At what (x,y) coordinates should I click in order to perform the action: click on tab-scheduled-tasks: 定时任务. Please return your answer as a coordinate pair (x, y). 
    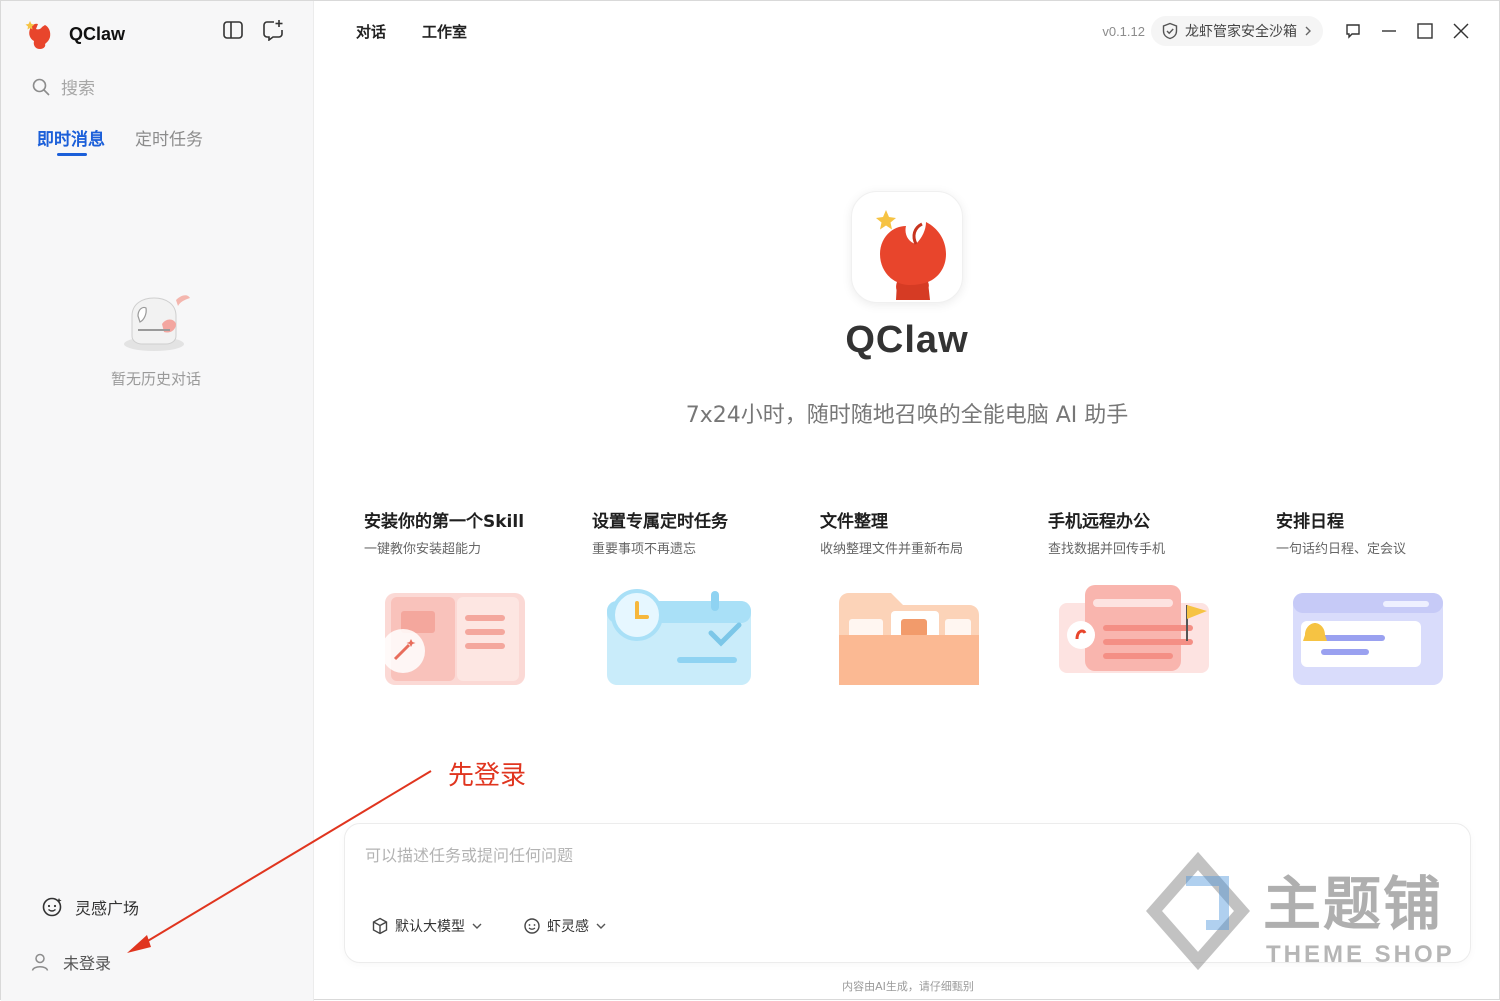
    Looking at the image, I should click on (169, 141).